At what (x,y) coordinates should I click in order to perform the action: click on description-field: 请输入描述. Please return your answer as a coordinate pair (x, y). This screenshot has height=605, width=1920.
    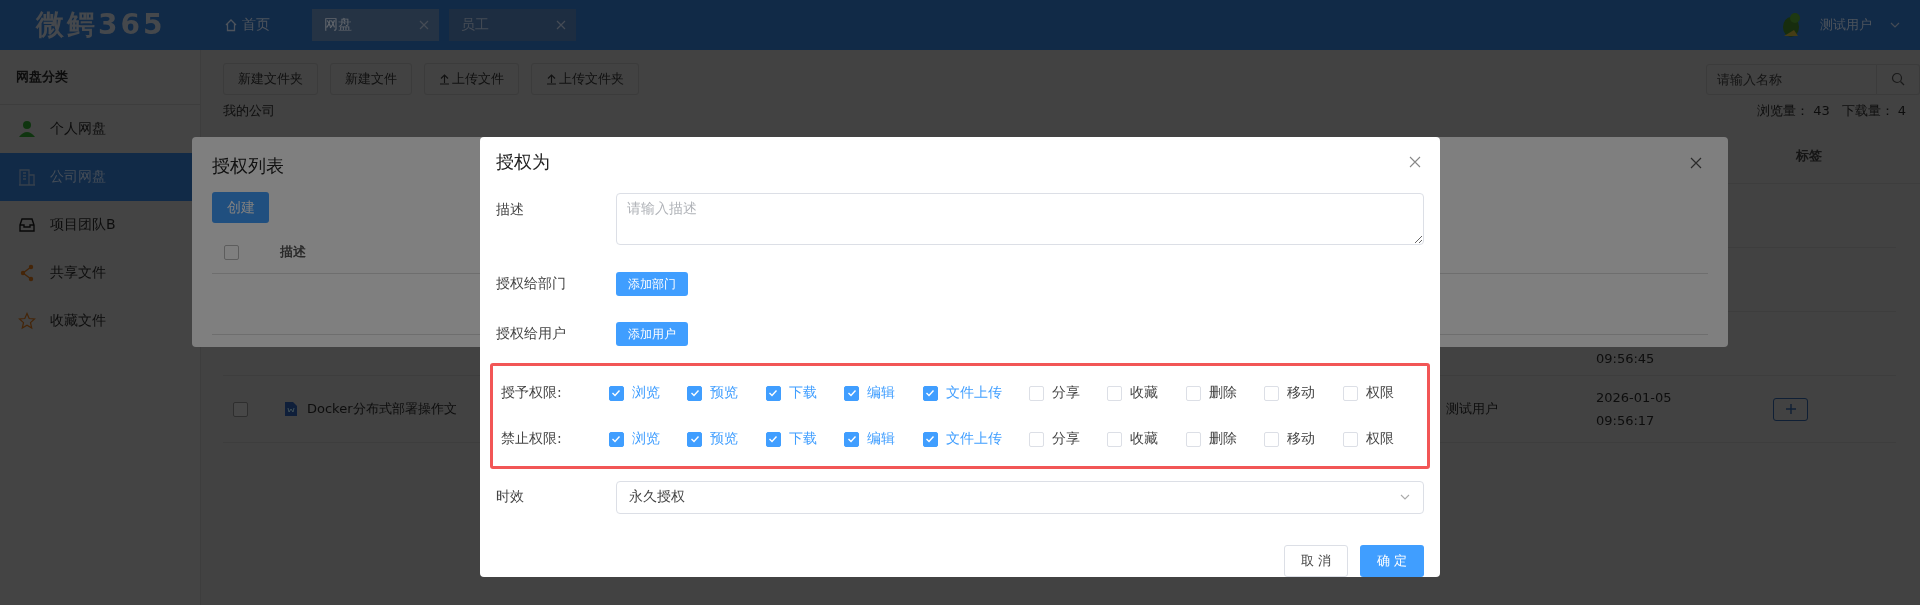
    Looking at the image, I should click on (1020, 219).